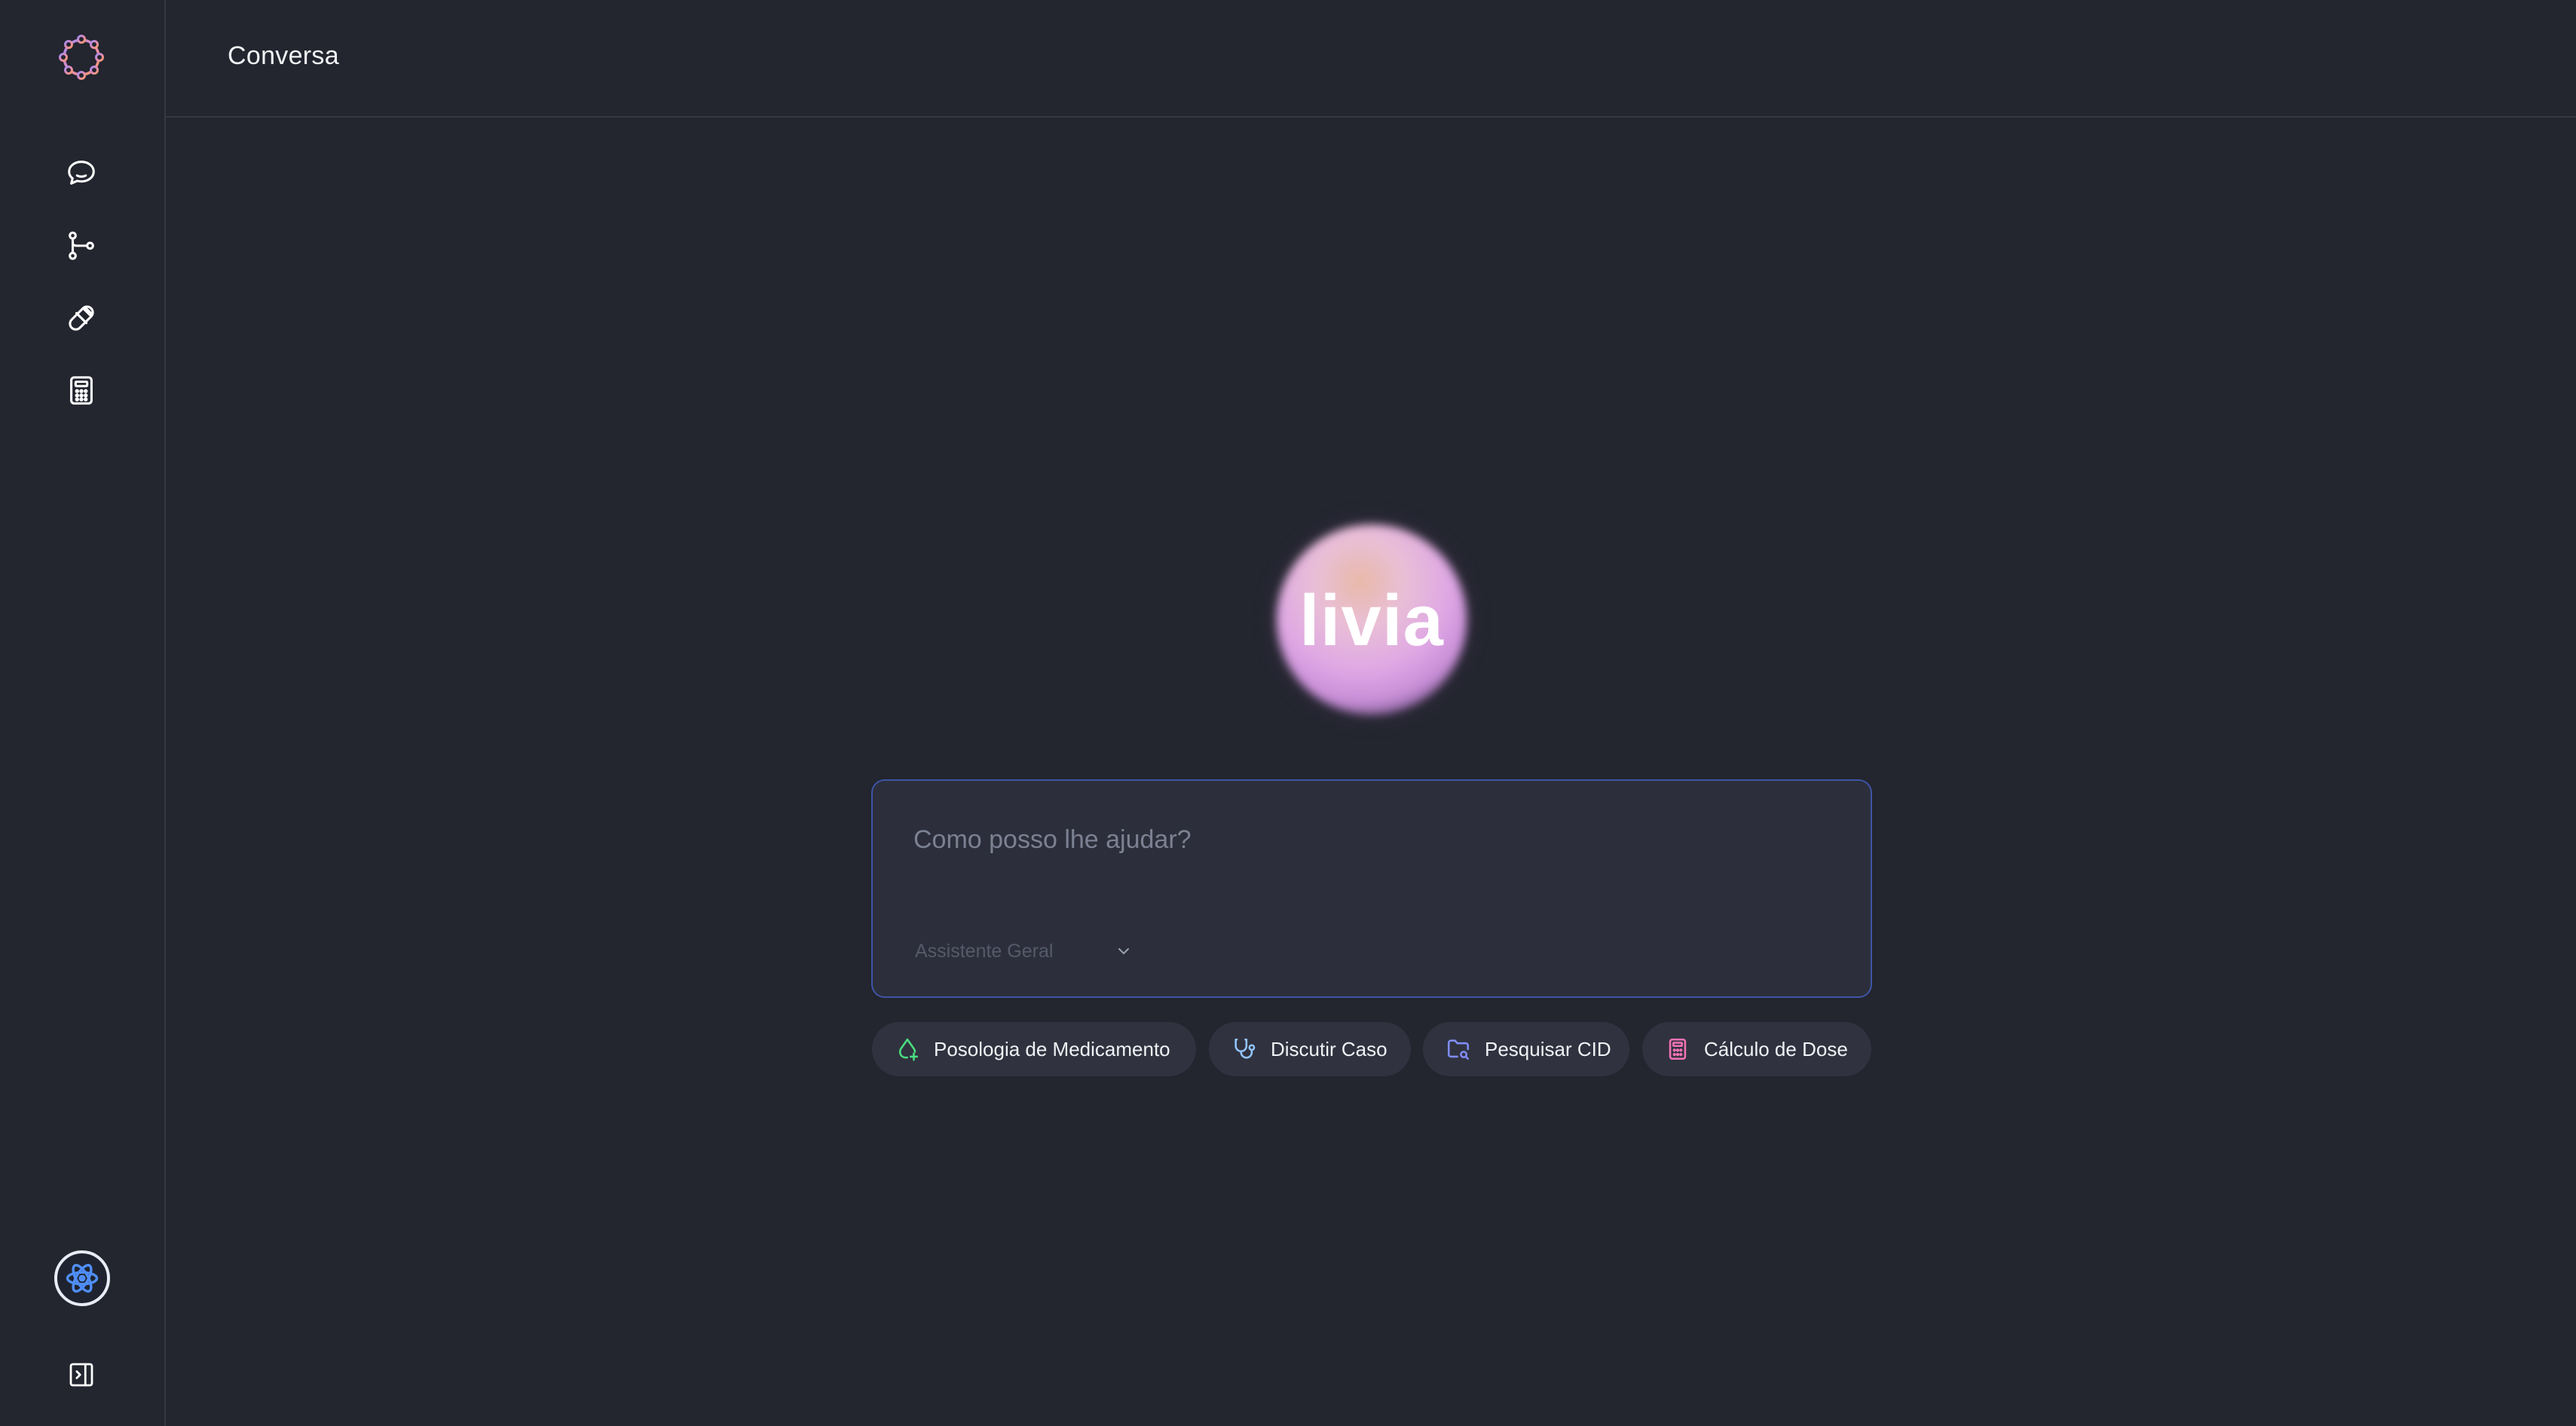 Image resolution: width=2576 pixels, height=1426 pixels. I want to click on sidebar-item-calculator, so click(81, 390).